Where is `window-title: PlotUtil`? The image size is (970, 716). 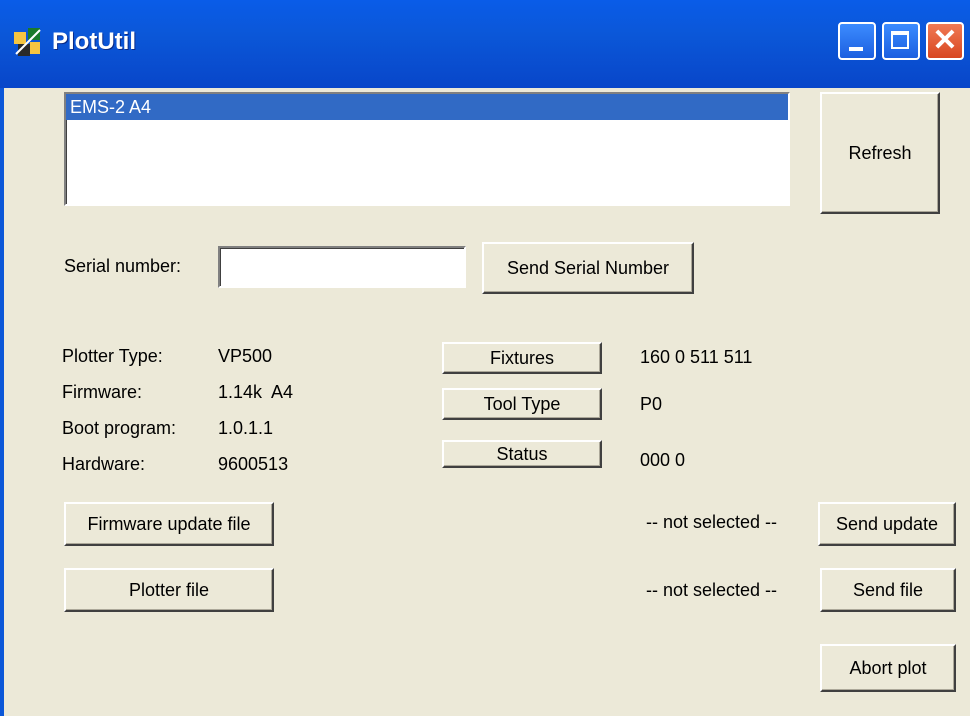
window-title: PlotUtil is located at coordinates (94, 41).